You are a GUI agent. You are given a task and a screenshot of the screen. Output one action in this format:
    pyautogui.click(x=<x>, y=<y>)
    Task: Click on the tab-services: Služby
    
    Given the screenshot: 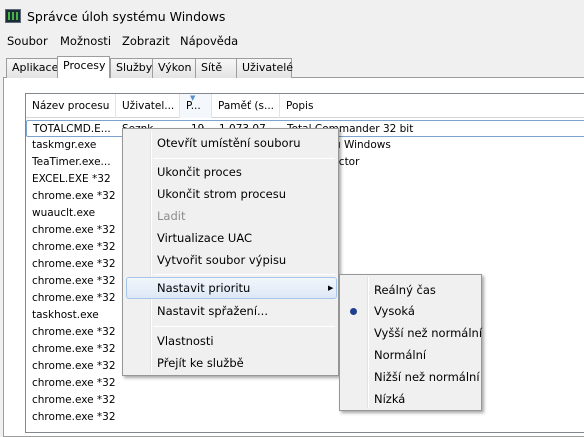 What is the action you would take?
    pyautogui.click(x=131, y=68)
    